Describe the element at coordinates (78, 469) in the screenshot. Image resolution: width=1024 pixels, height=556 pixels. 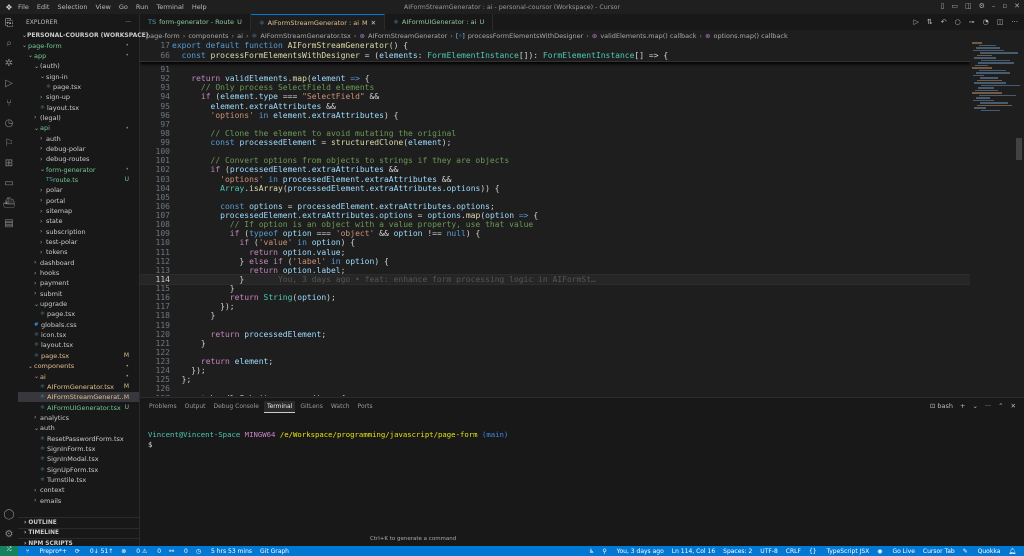
I see `file-item: ⚛ SignUpForm.tsx` at that location.